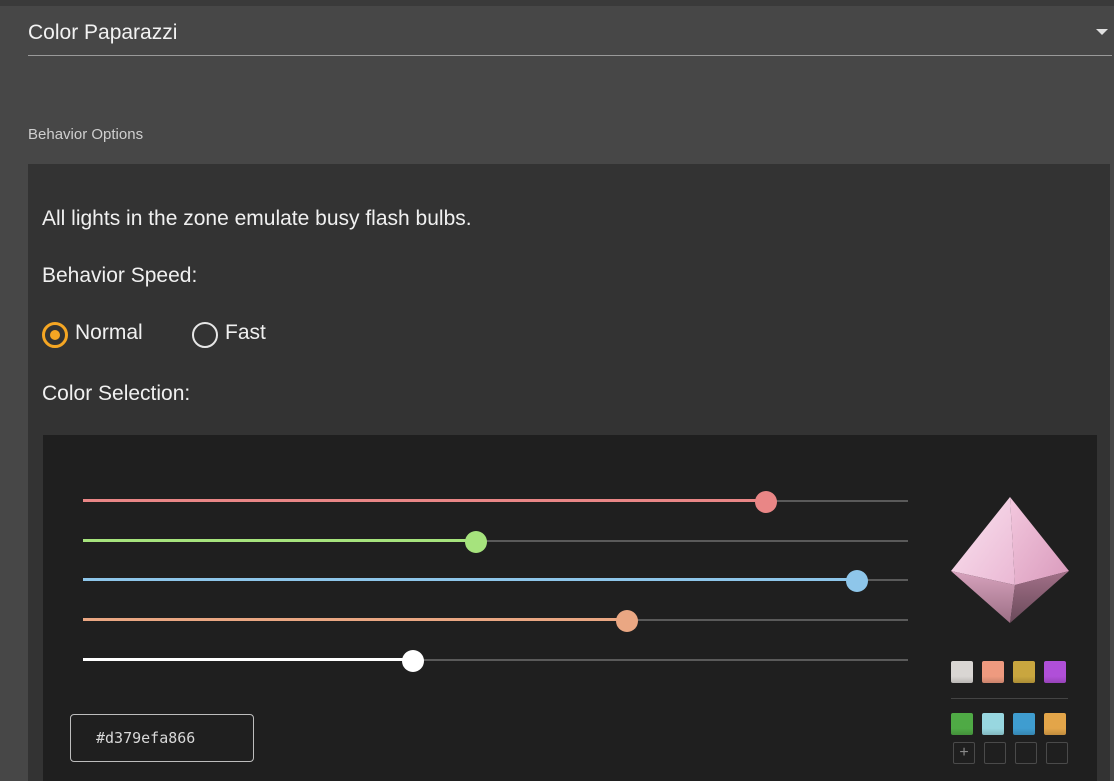  I want to click on behavior-dropdown: Color Paparazzi, so click(570, 31).